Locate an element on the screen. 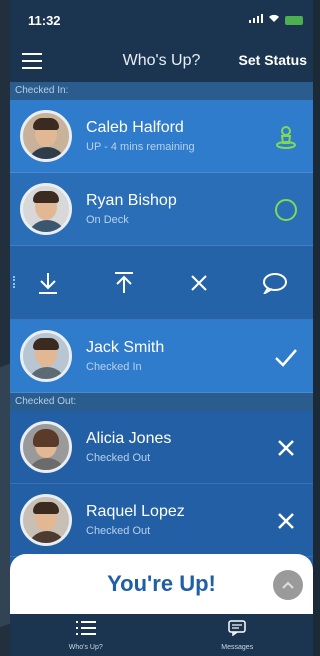  list-item: Raquel Lopez Checked Out is located at coordinates (161, 520).